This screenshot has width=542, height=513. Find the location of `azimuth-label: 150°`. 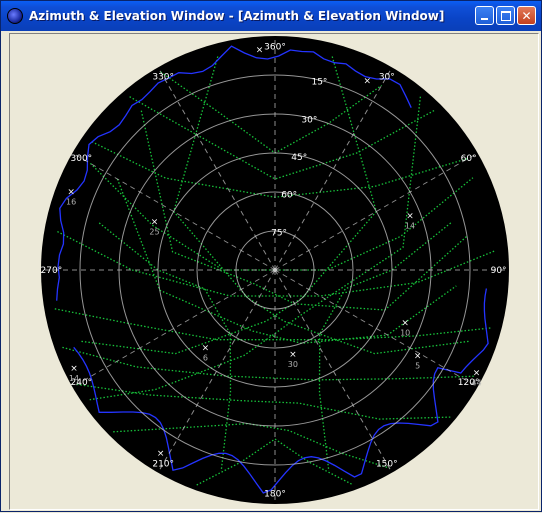

azimuth-label: 150° is located at coordinates (387, 465).